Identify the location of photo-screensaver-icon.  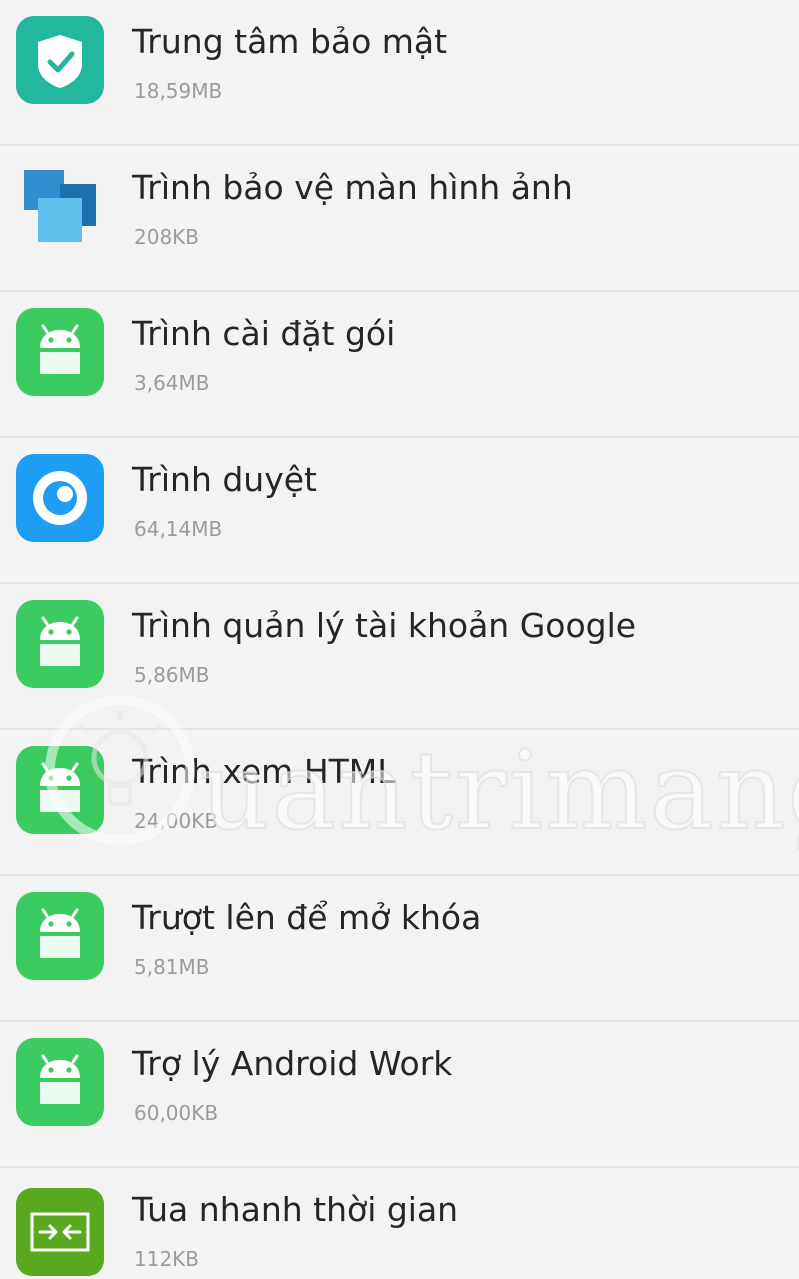
(60, 206).